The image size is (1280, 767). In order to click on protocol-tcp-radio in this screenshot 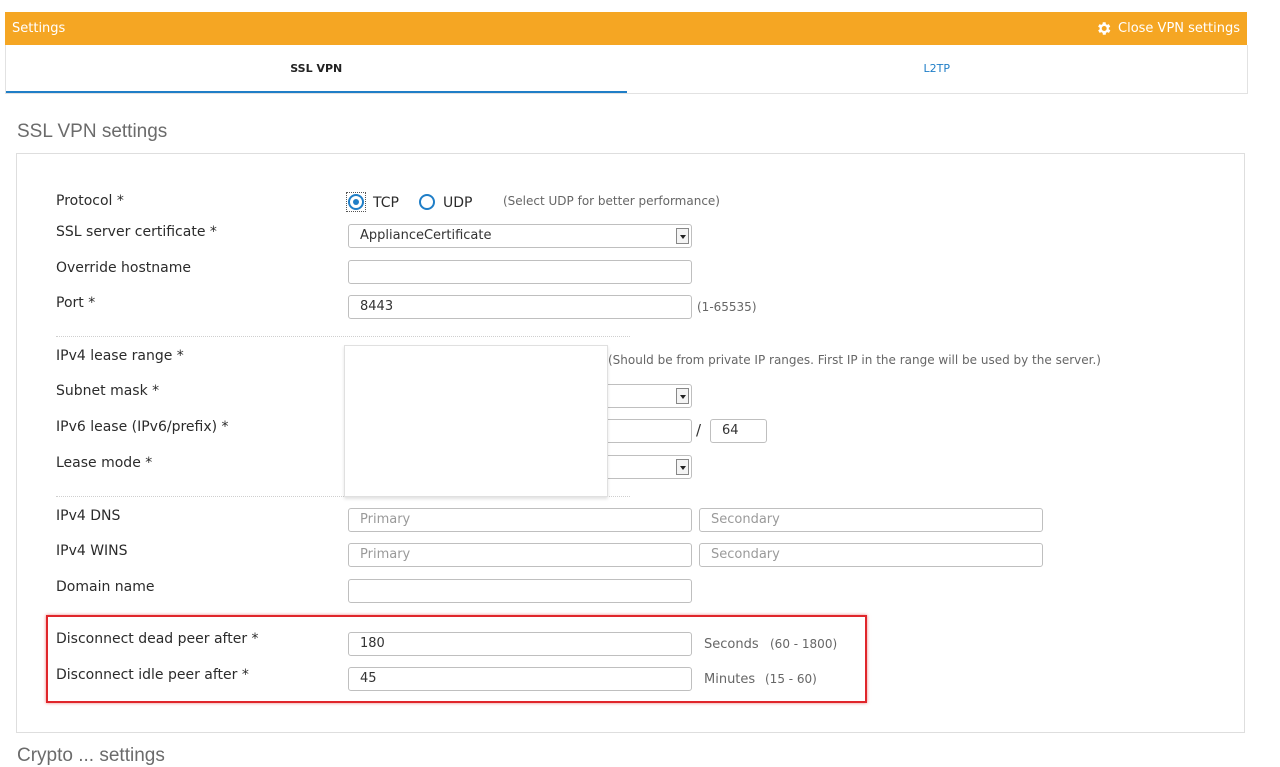, I will do `click(356, 202)`.